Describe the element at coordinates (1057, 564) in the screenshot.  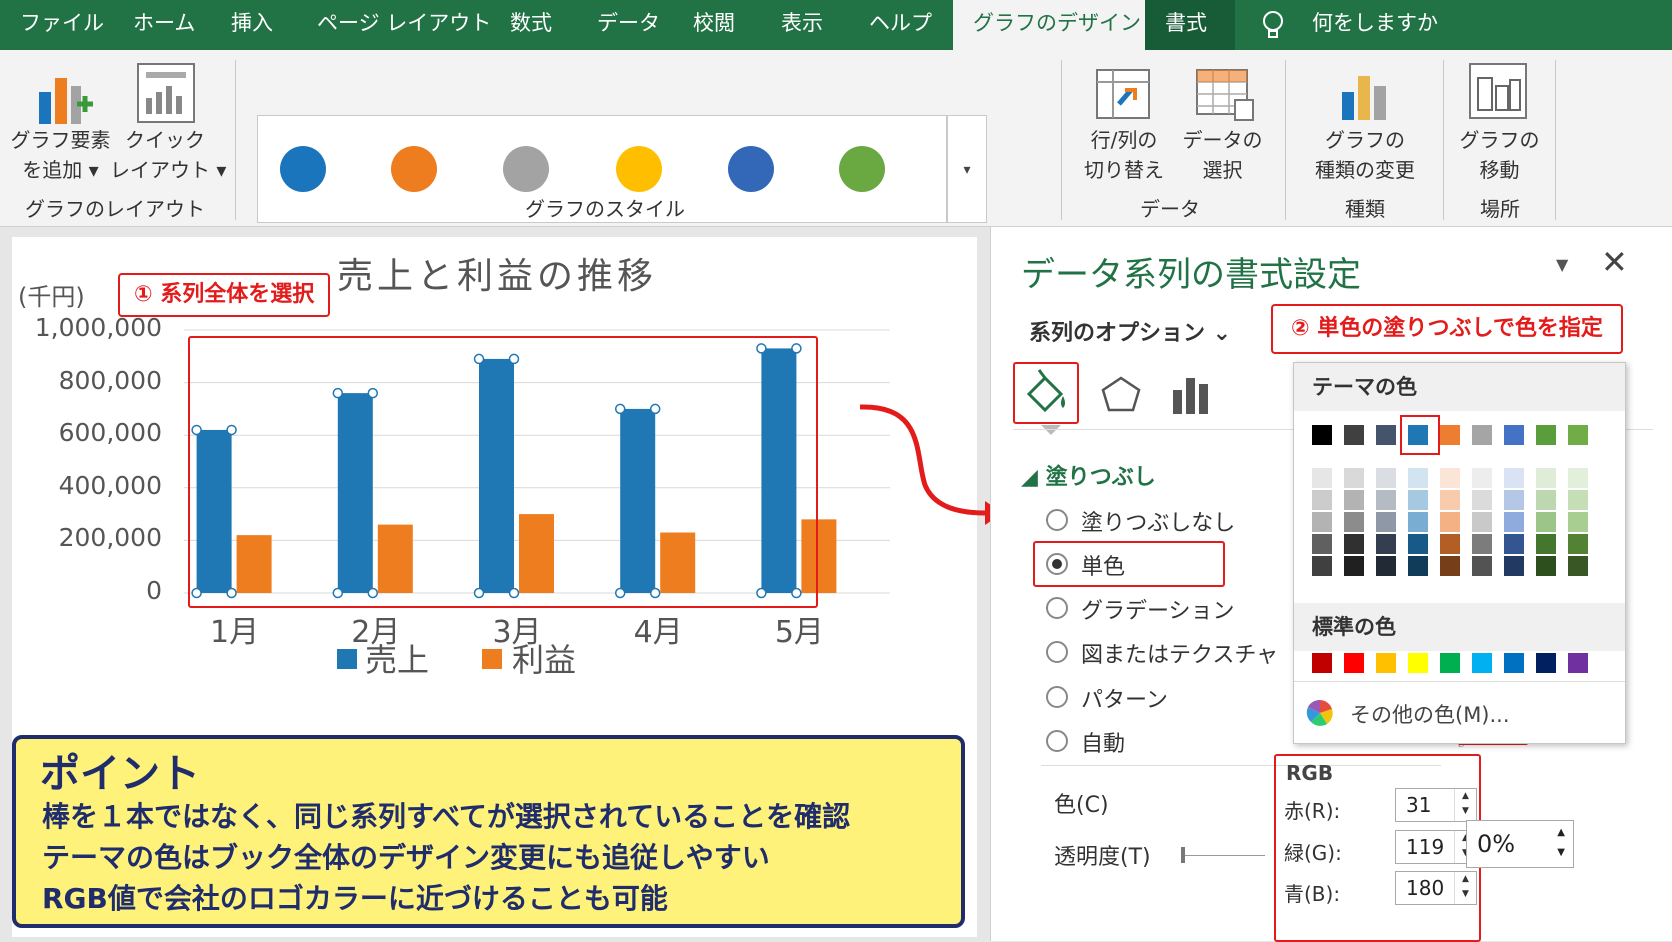
I see `radio-solid-fill` at that location.